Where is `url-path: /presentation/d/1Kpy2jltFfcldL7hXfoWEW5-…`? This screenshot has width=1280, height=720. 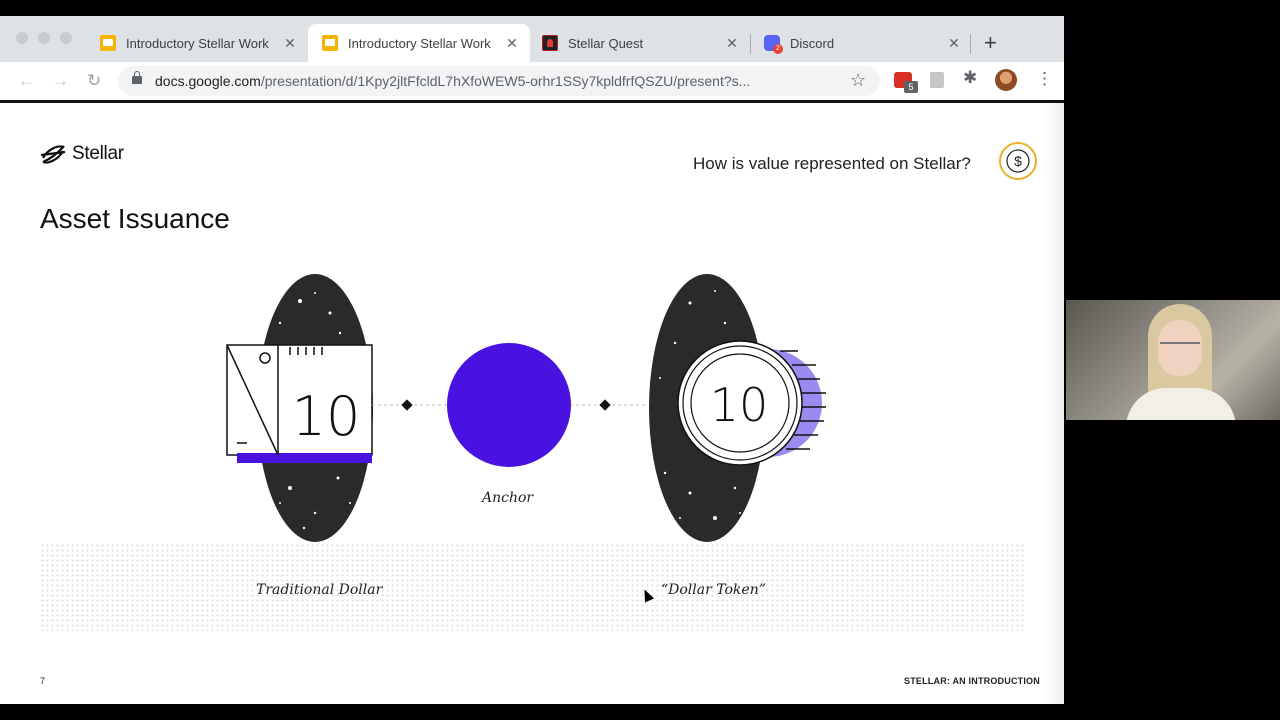 url-path: /presentation/d/1Kpy2jltFfcldL7hXfoWEW5-… is located at coordinates (505, 81).